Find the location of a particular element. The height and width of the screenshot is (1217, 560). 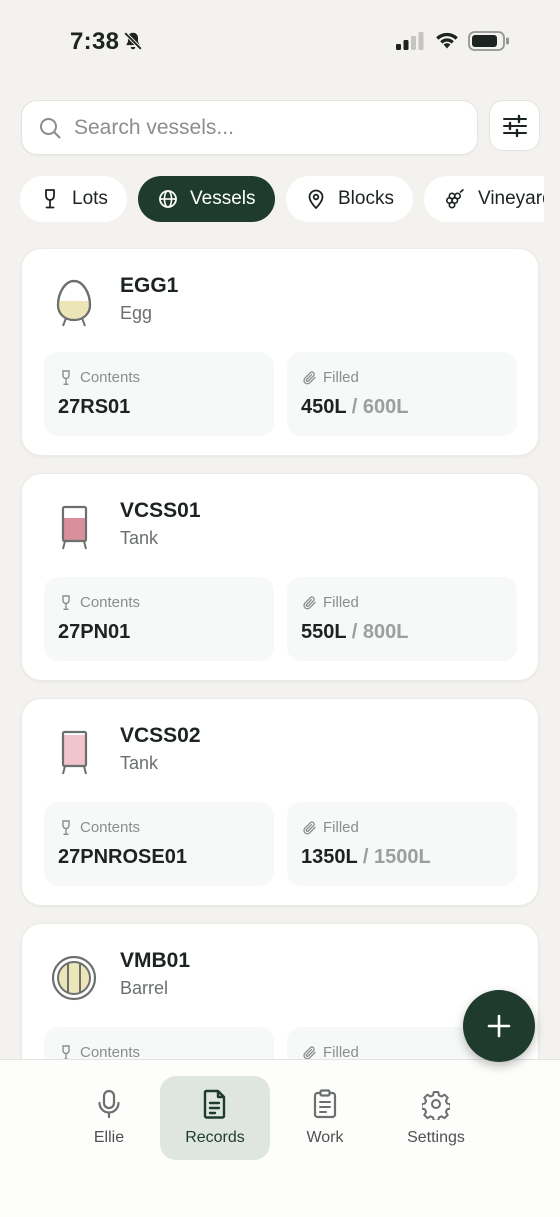

filled-value: 550L / 800L is located at coordinates (355, 632).